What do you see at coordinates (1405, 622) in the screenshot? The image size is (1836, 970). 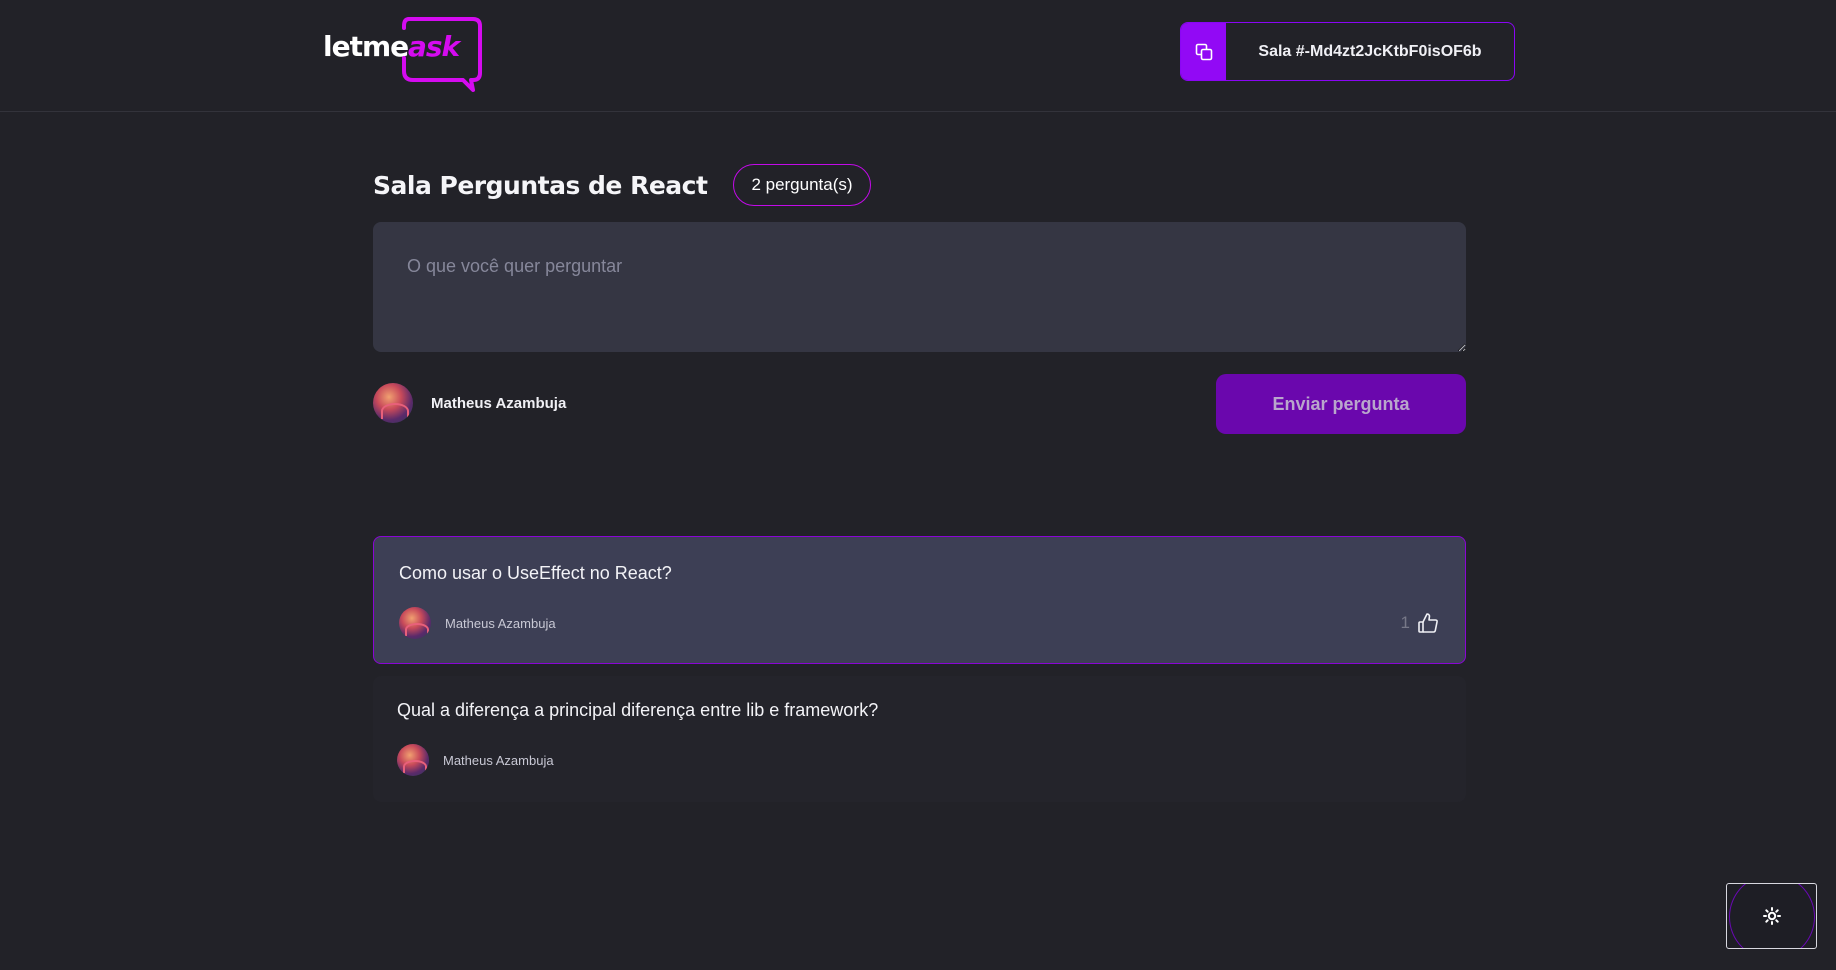 I see `like-count: 1` at bounding box center [1405, 622].